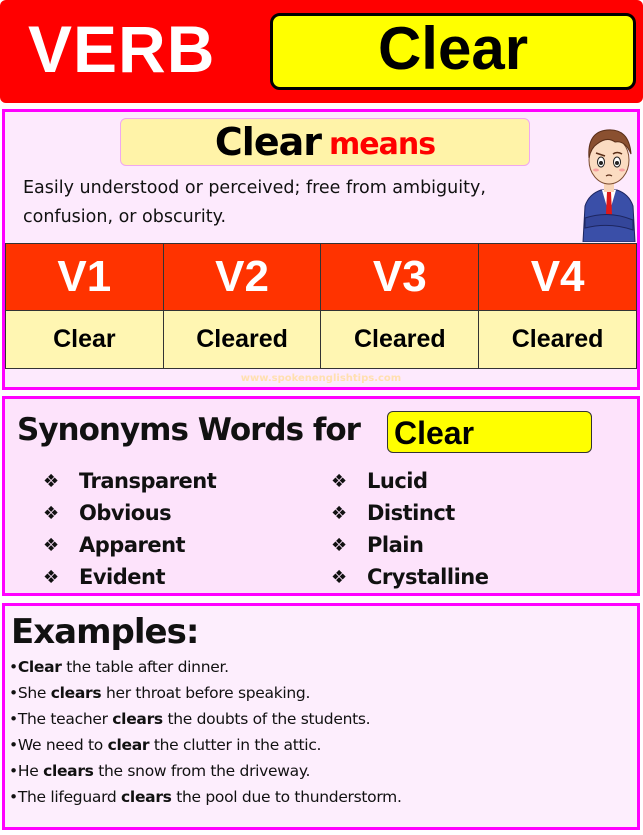 This screenshot has width=643, height=835. Describe the element at coordinates (557, 277) in the screenshot. I see `form-header-v4: V4` at that location.